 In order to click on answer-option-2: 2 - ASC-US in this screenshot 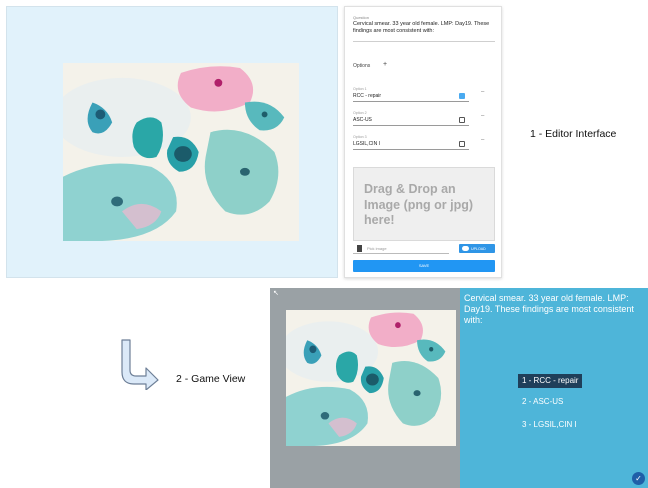, I will do `click(542, 402)`.